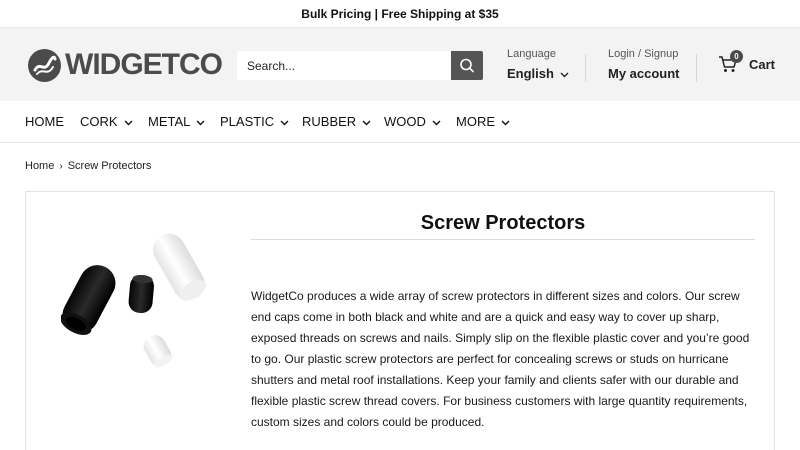 The height and width of the screenshot is (450, 800). I want to click on nav-item-label: CORK, so click(99, 121).